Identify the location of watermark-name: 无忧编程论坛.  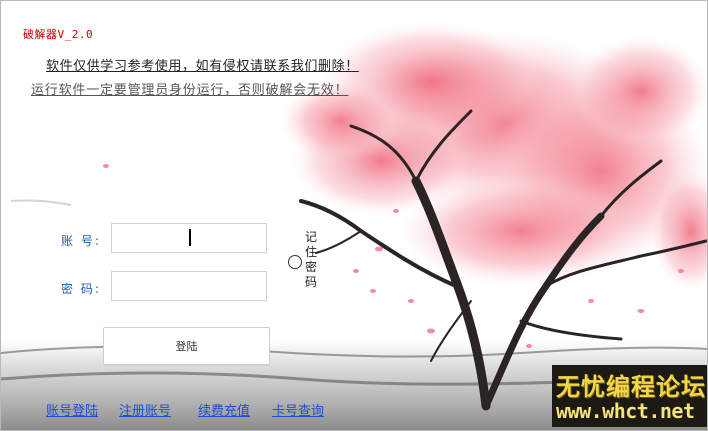
(631, 386).